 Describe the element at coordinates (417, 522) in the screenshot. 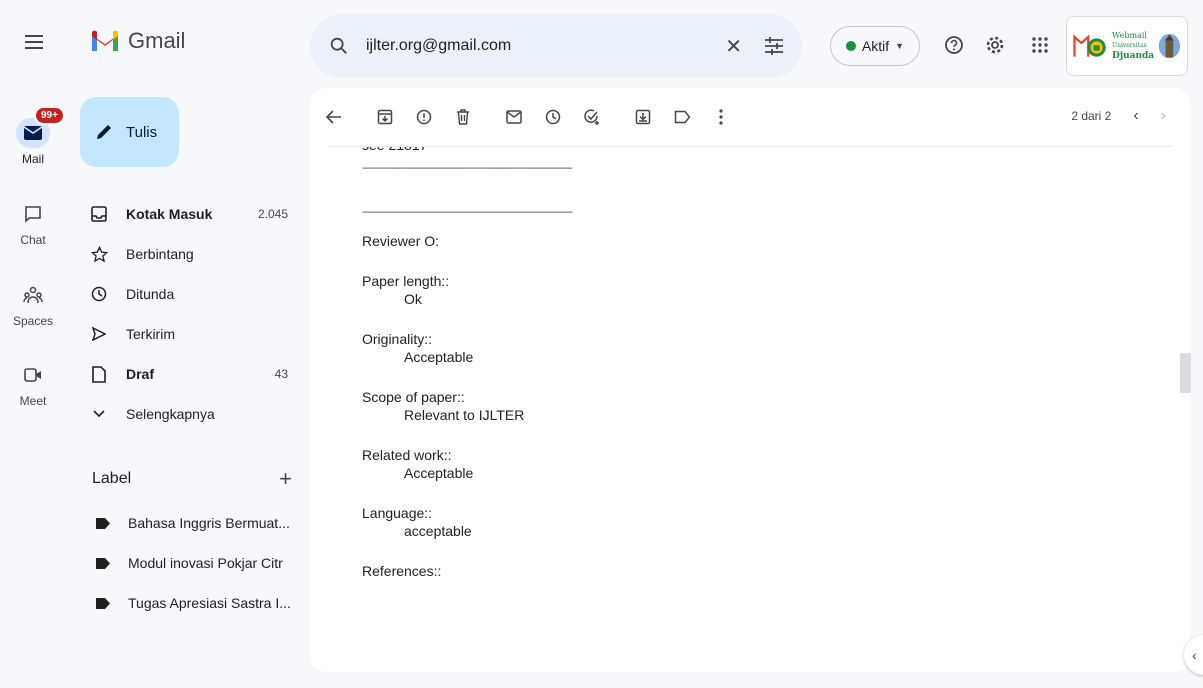

I see `review-field: Language:: acceptable` at that location.